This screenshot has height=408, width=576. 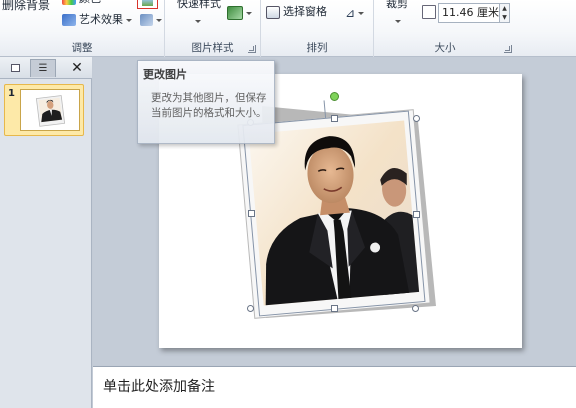 What do you see at coordinates (445, 28) in the screenshot?
I see `ribbon-group-size: 裁剪 11.46 厘米 ▲ ▼ 大小` at bounding box center [445, 28].